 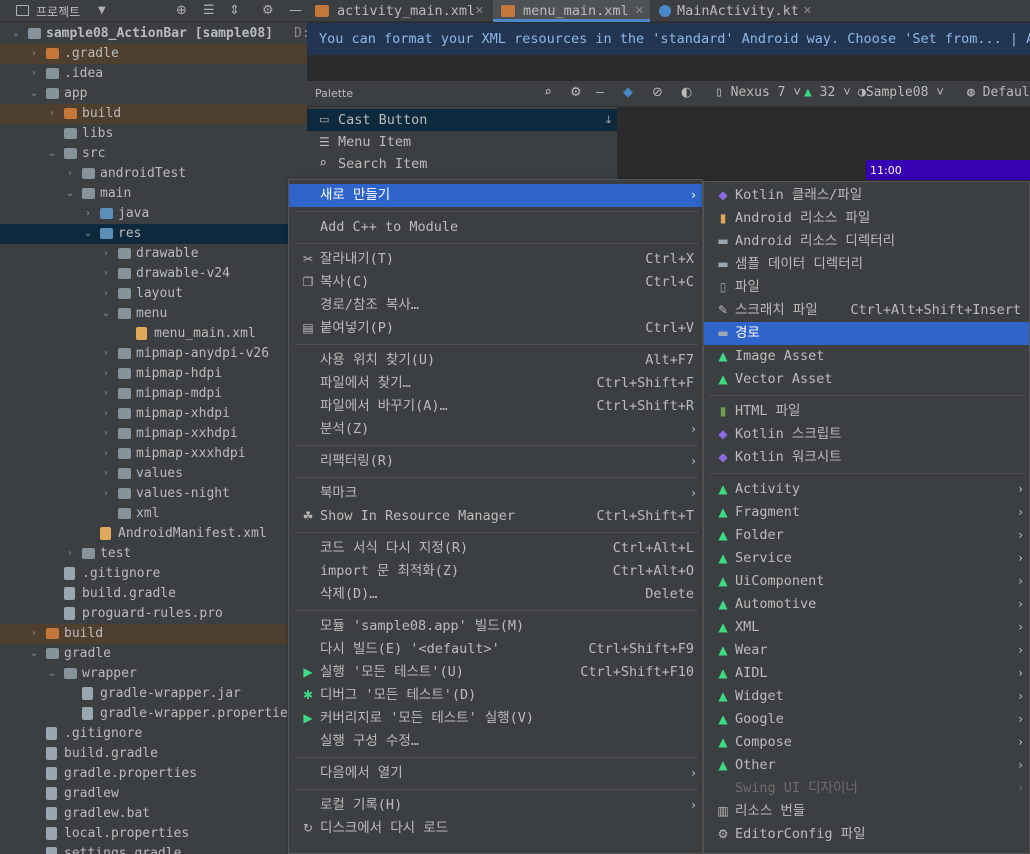 I want to click on tree-item: local.properties, so click(x=153, y=834).